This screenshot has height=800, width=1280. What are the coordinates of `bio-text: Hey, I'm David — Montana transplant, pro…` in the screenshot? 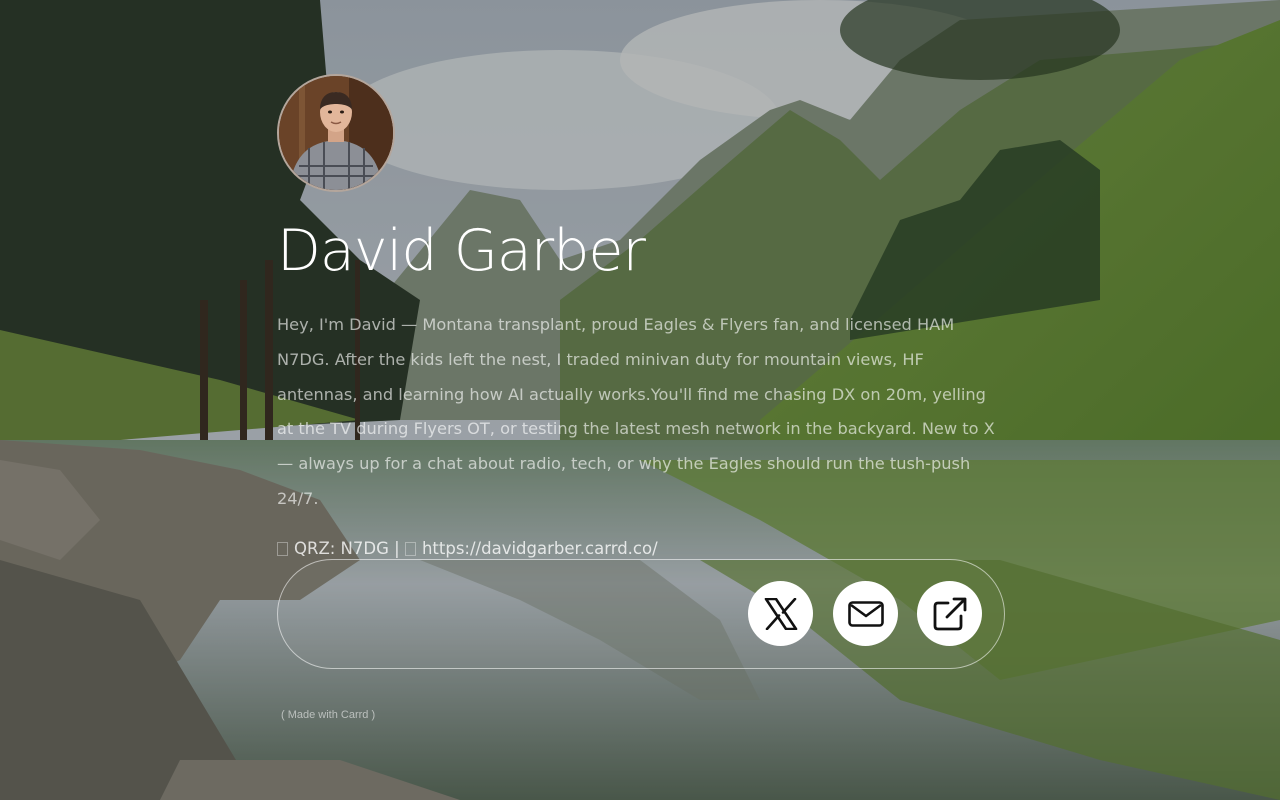 It's located at (636, 411).